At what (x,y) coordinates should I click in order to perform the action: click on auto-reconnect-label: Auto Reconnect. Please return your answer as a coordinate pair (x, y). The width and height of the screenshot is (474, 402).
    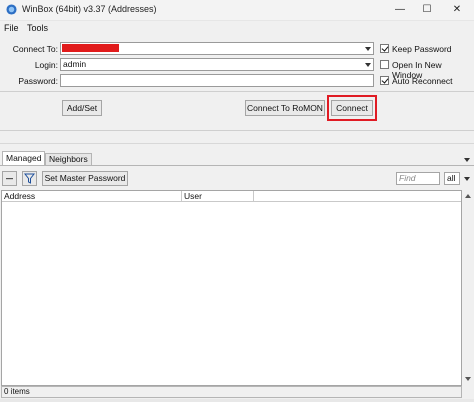
    Looking at the image, I should click on (422, 81).